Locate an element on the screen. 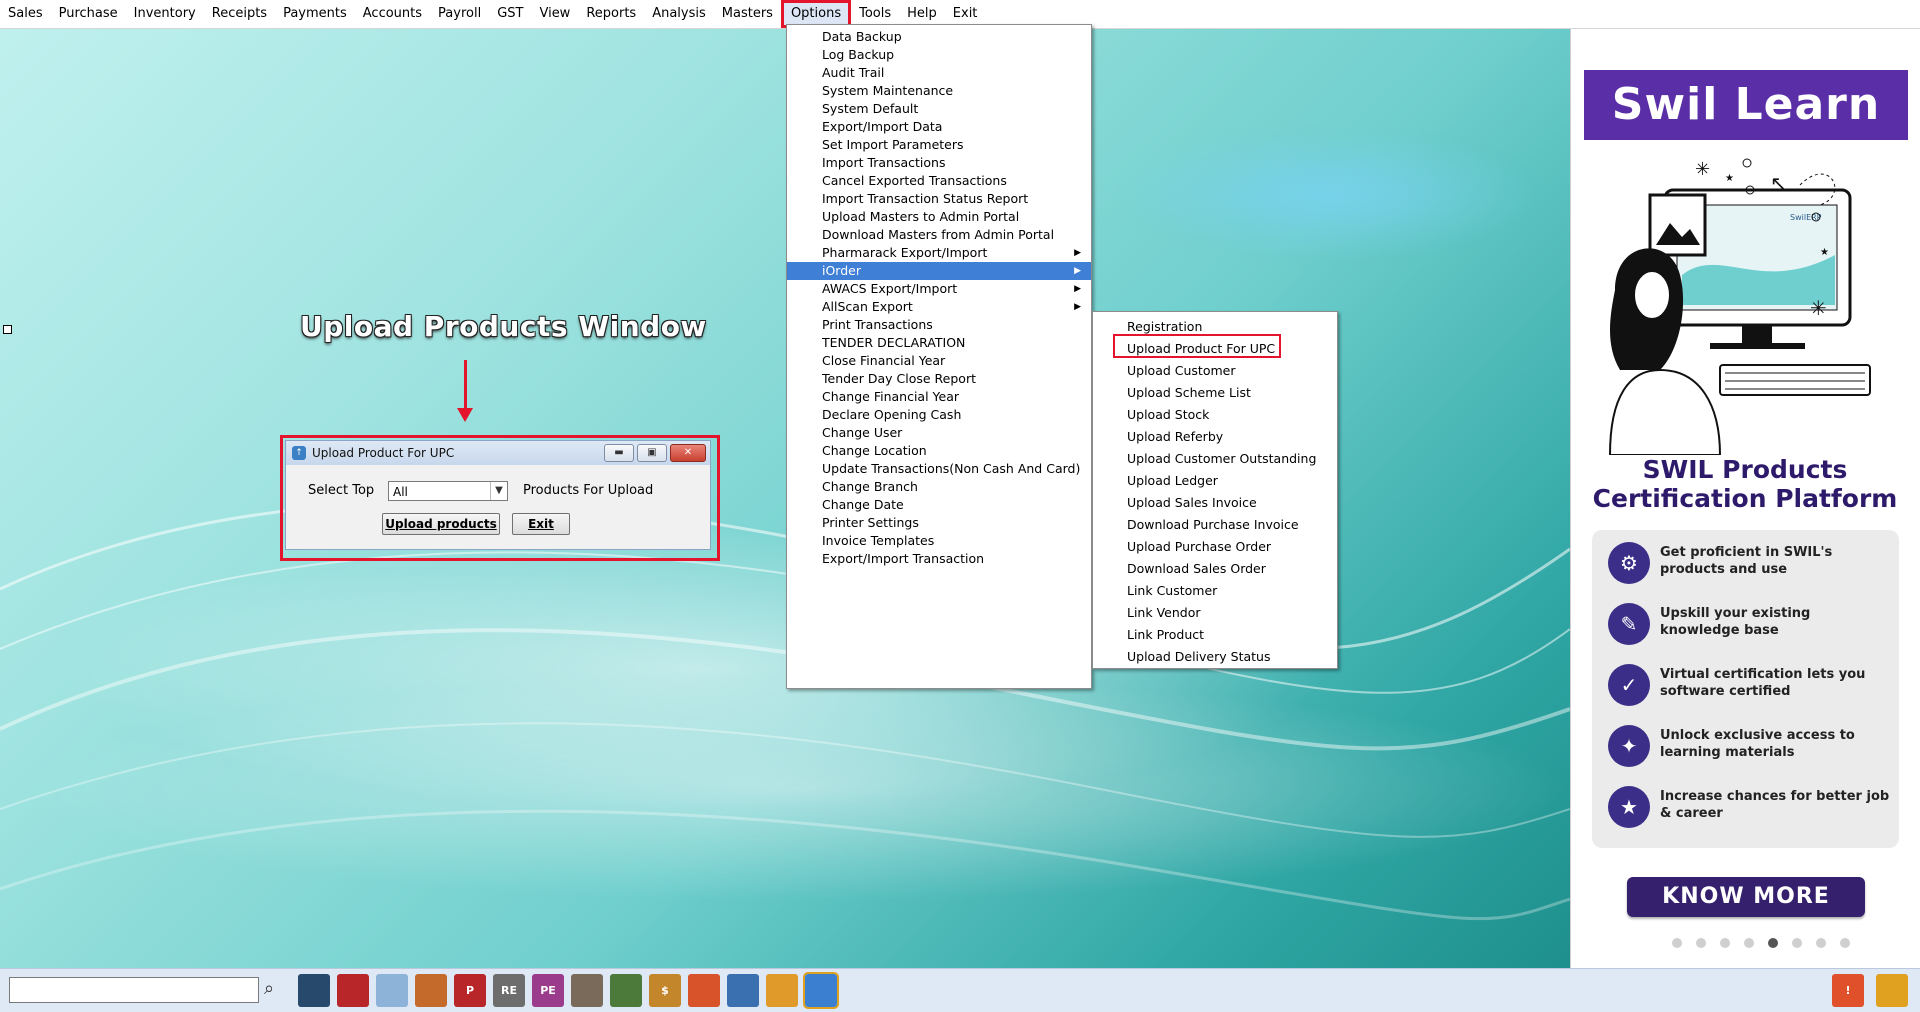 The height and width of the screenshot is (1012, 1920). printer-icon is located at coordinates (743, 990).